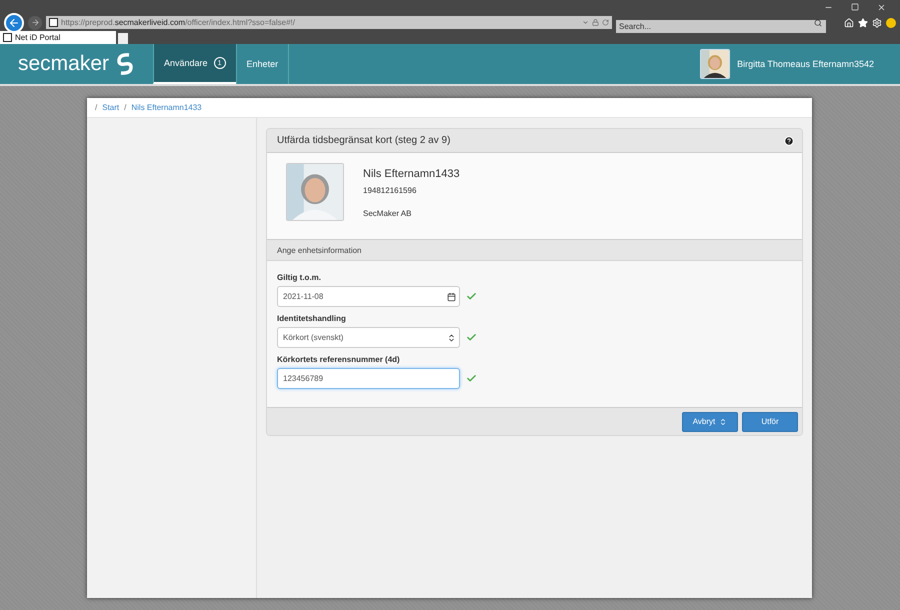 Image resolution: width=900 pixels, height=610 pixels. What do you see at coordinates (368, 378) in the screenshot?
I see `input-field: 123456789` at bounding box center [368, 378].